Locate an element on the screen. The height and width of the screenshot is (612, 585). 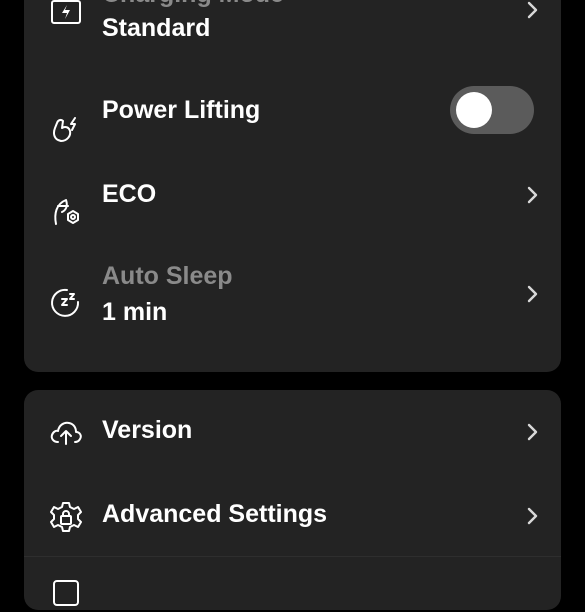
power-lifting-toggle is located at coordinates (492, 110).